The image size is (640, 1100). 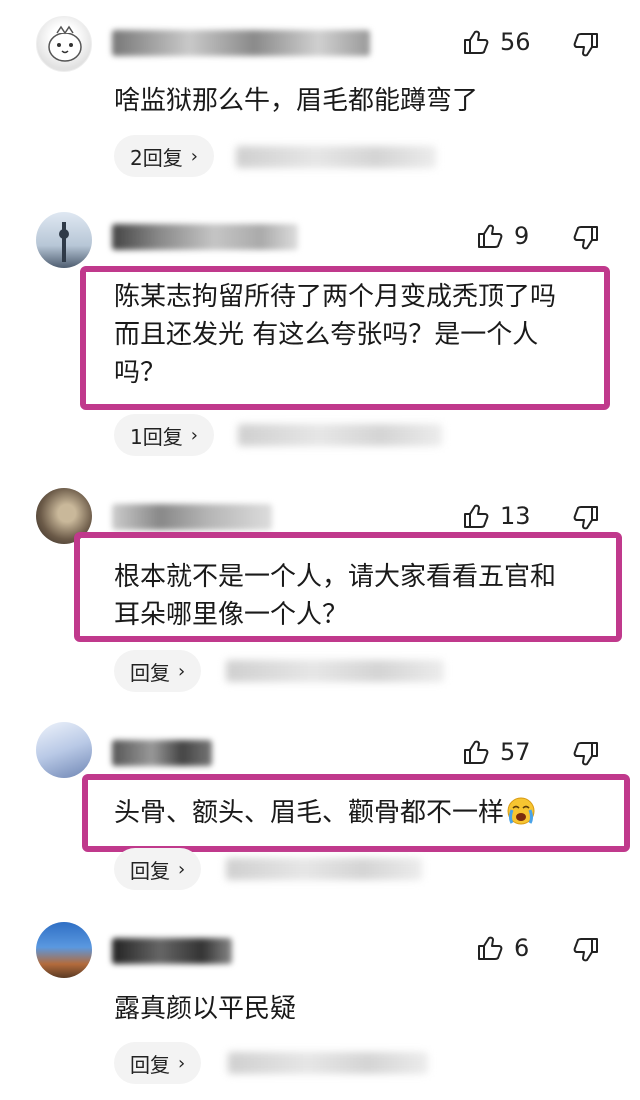 I want to click on reply-label: 2回复, so click(x=156, y=157).